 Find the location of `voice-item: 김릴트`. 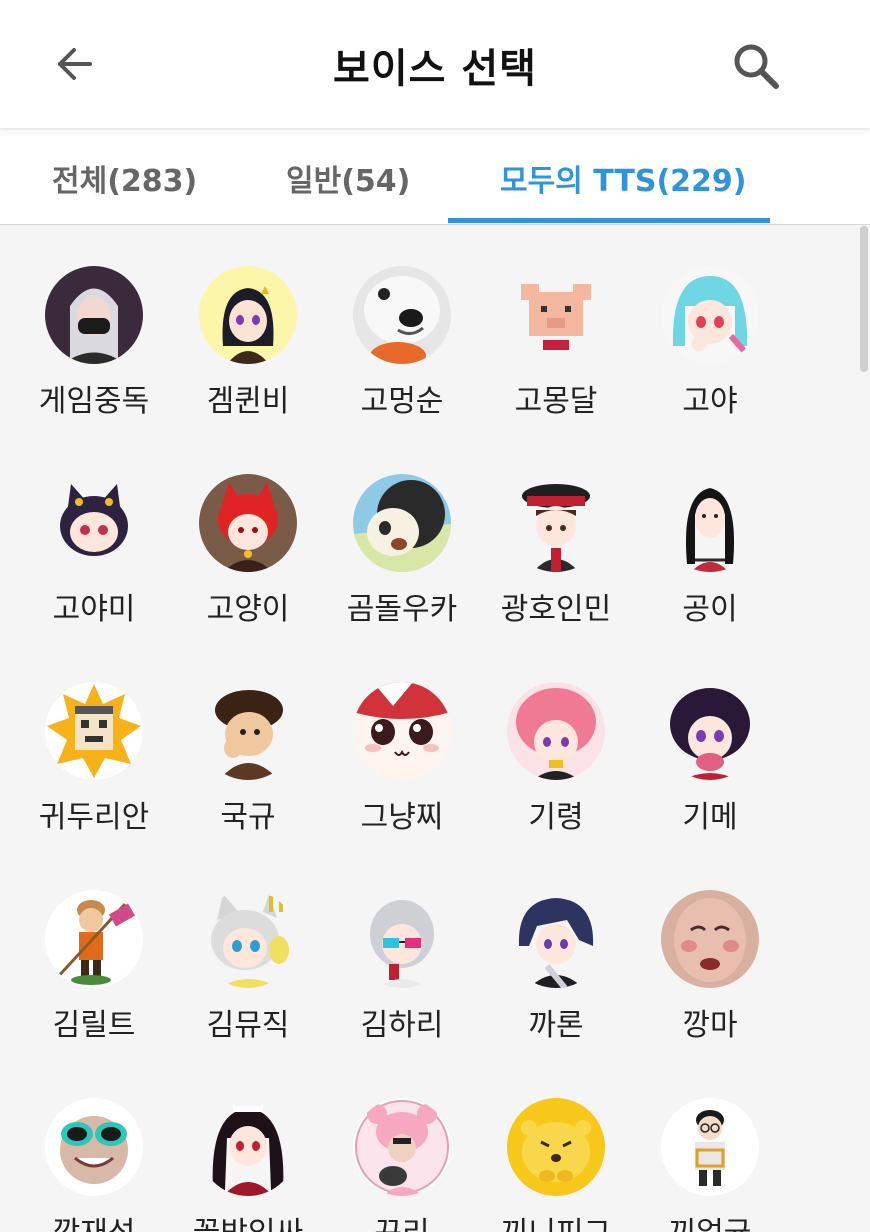

voice-item: 김릴트 is located at coordinates (94, 968).